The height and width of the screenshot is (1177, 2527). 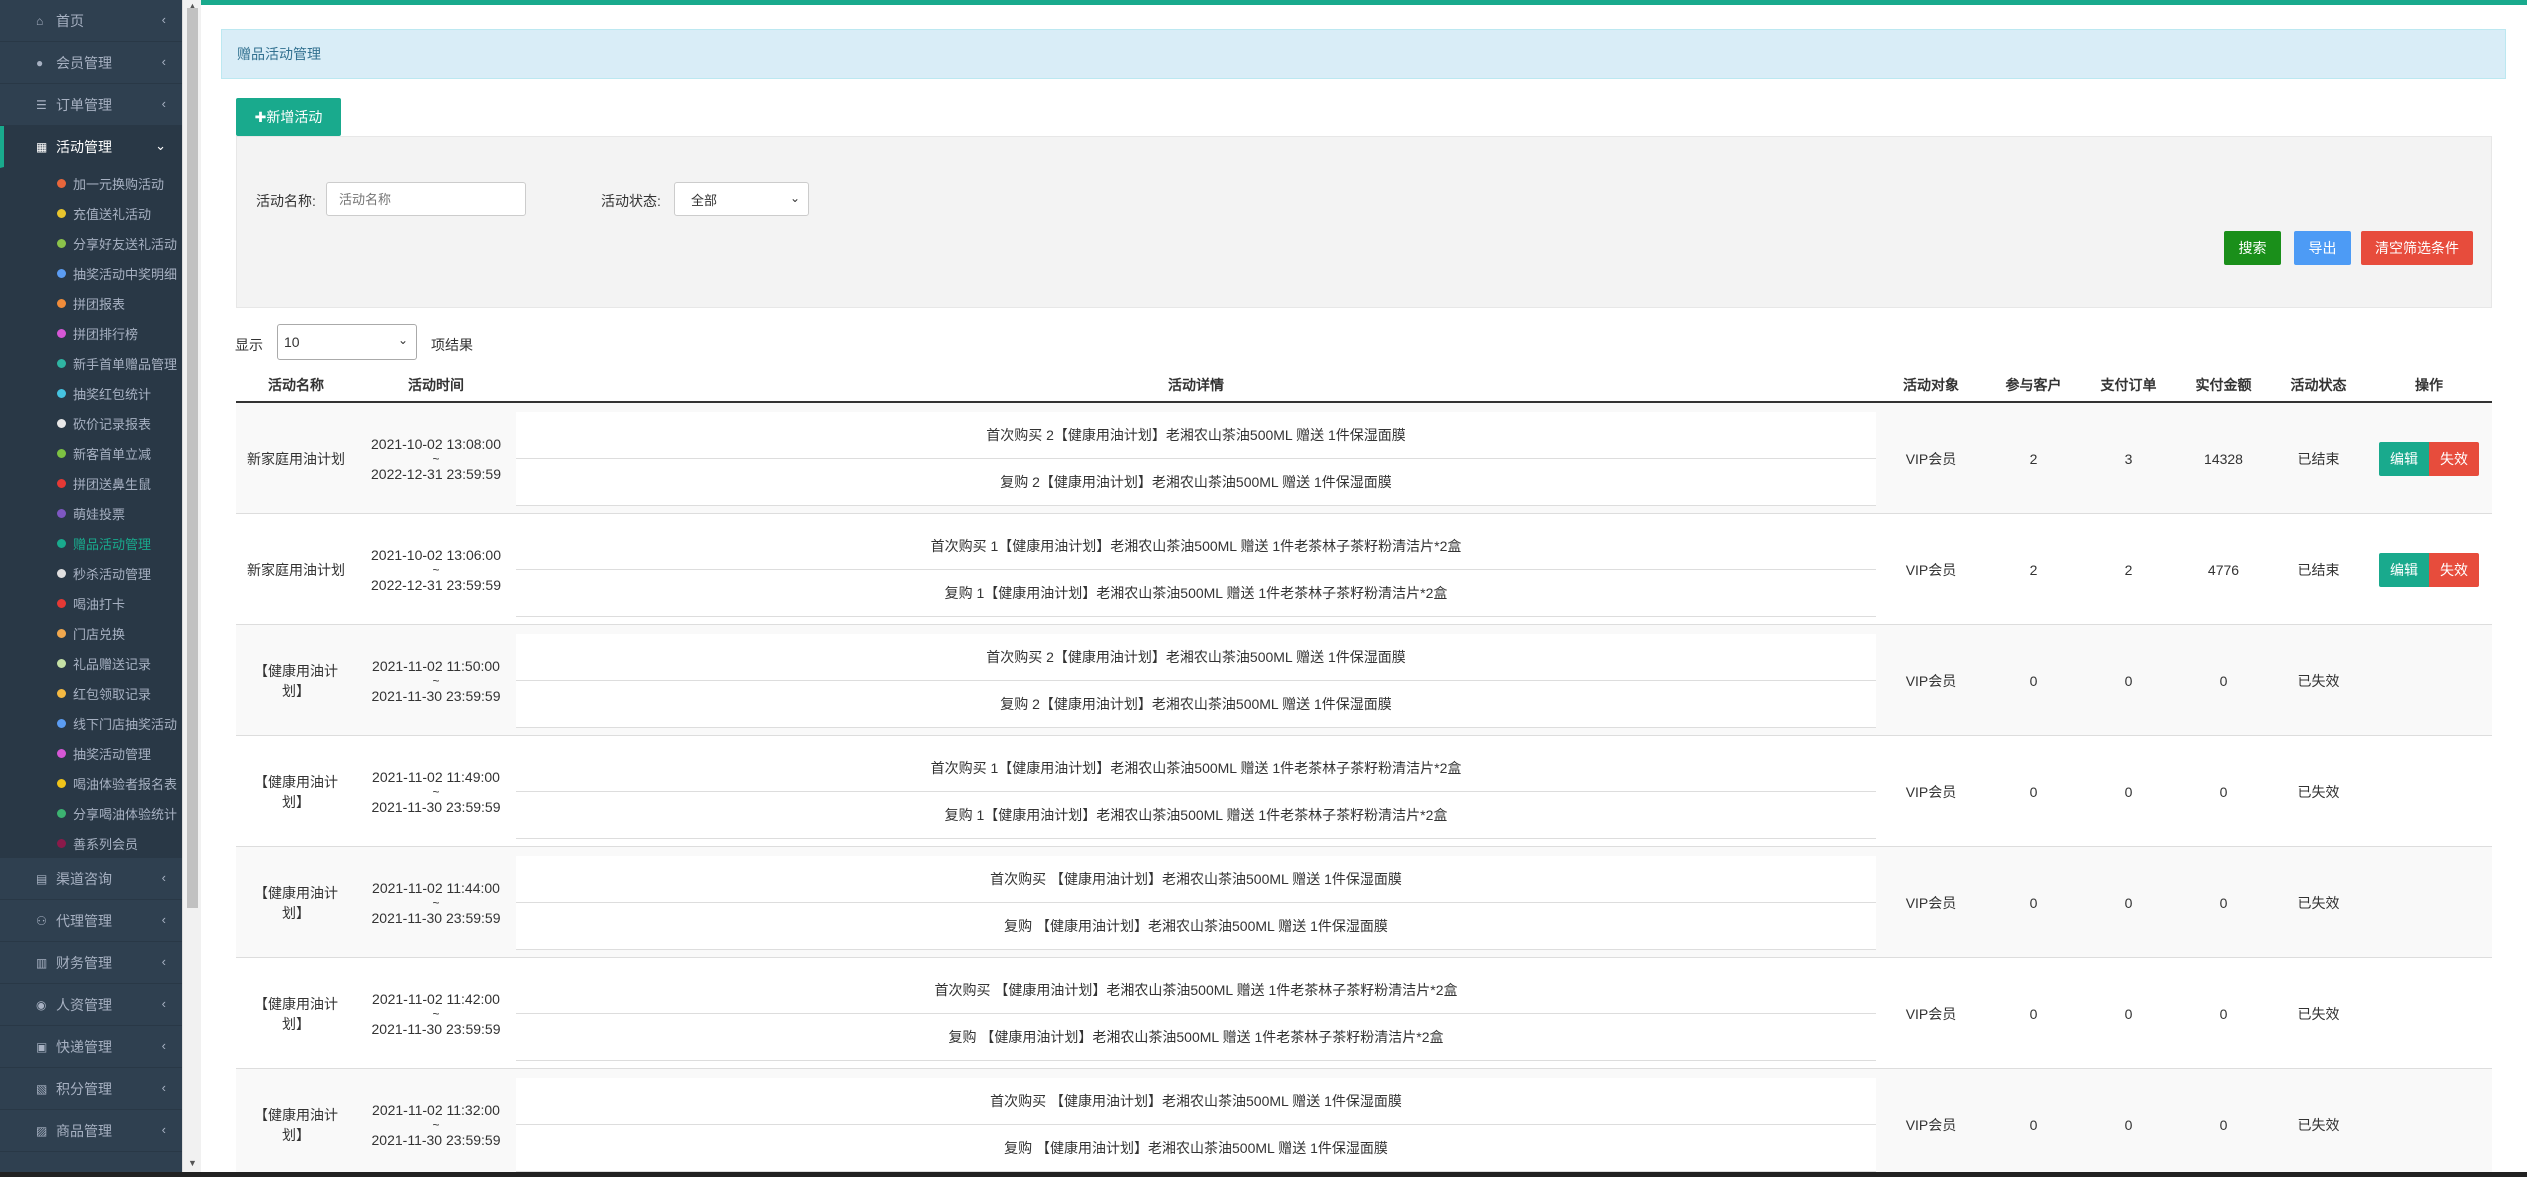 What do you see at coordinates (296, 385) in the screenshot?
I see `column-header: 活动名称` at bounding box center [296, 385].